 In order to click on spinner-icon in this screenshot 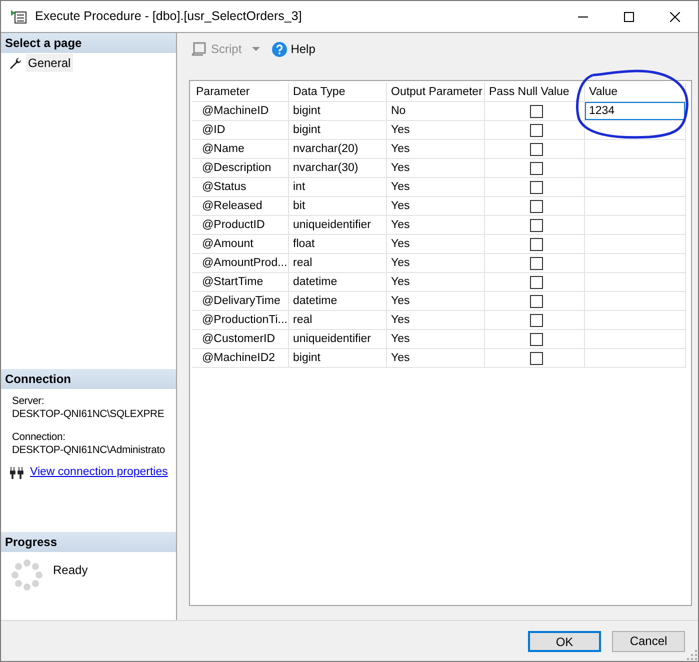, I will do `click(27, 575)`.